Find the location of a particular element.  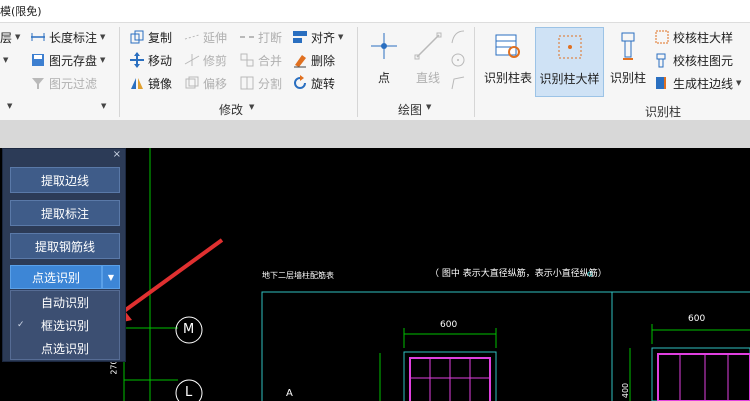

column-icon is located at coordinates (628, 46).